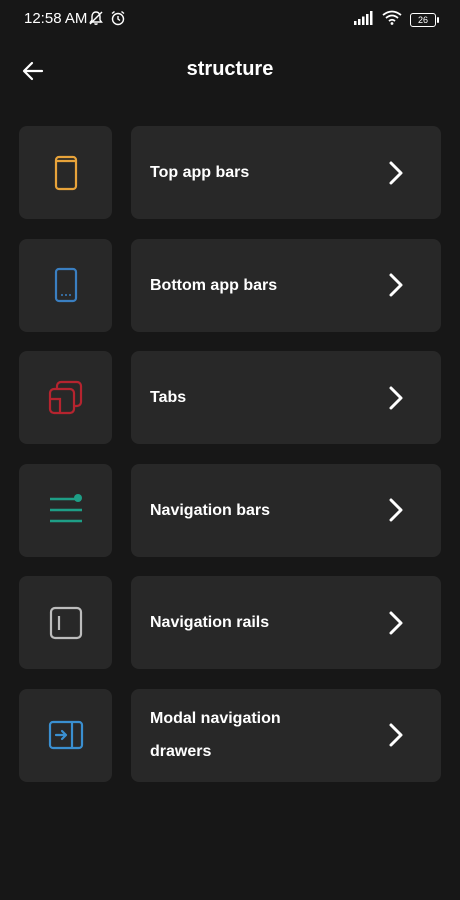  I want to click on bottom-app-bar-icon, so click(65, 285).